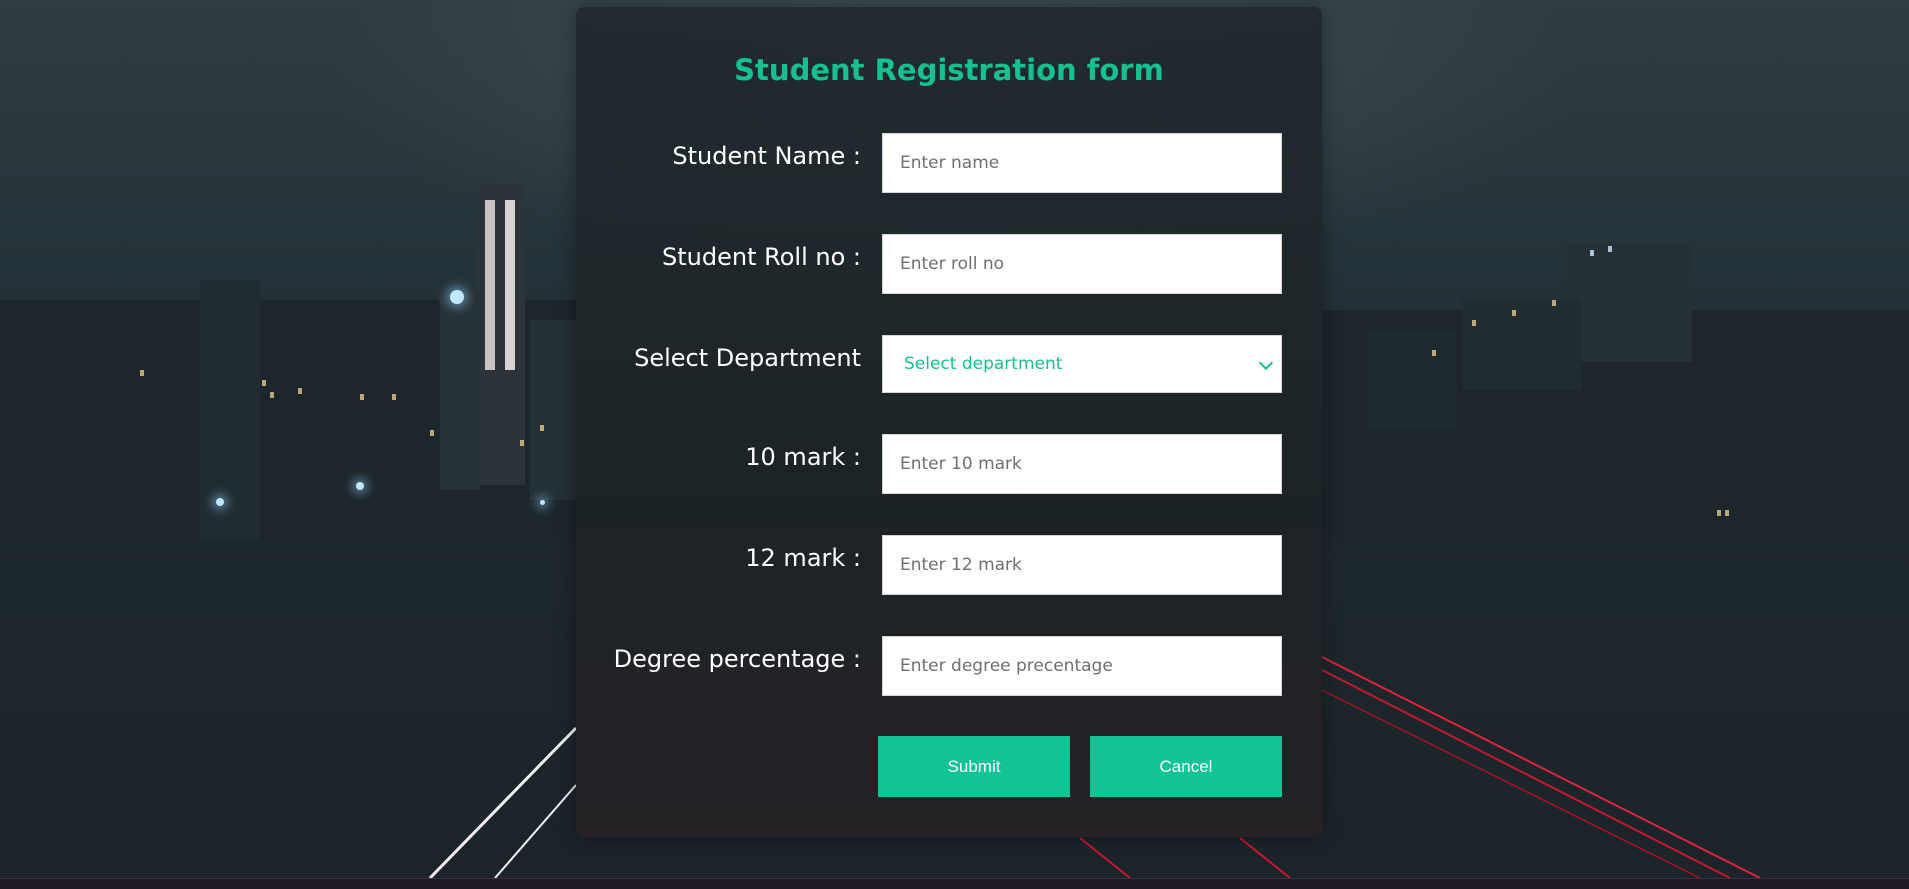  What do you see at coordinates (1266, 363) in the screenshot?
I see `chevron-down-icon` at bounding box center [1266, 363].